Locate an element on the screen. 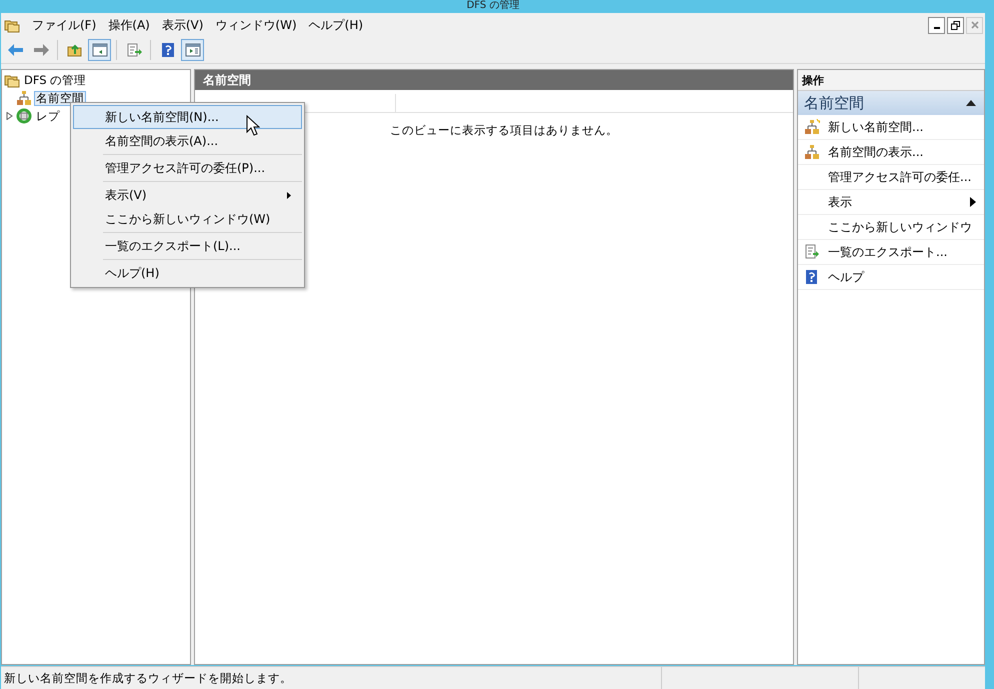  menu-item: 操作(A) is located at coordinates (129, 25).